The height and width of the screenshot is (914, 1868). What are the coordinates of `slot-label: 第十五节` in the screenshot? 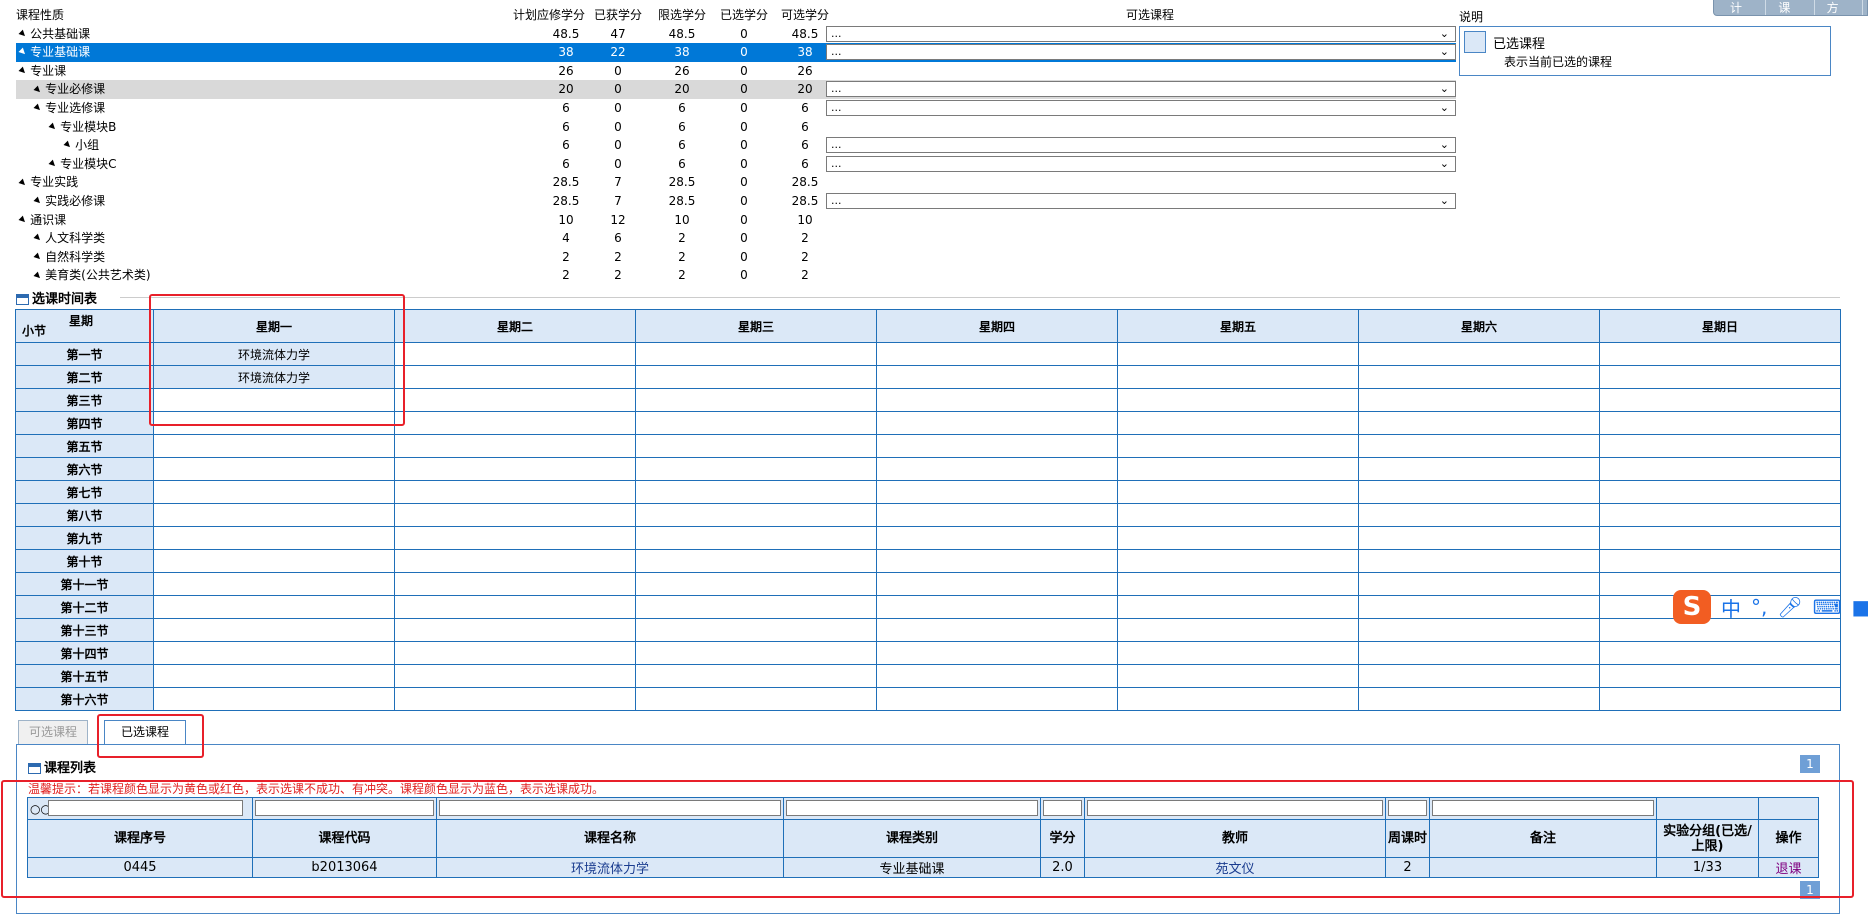 It's located at (84, 676).